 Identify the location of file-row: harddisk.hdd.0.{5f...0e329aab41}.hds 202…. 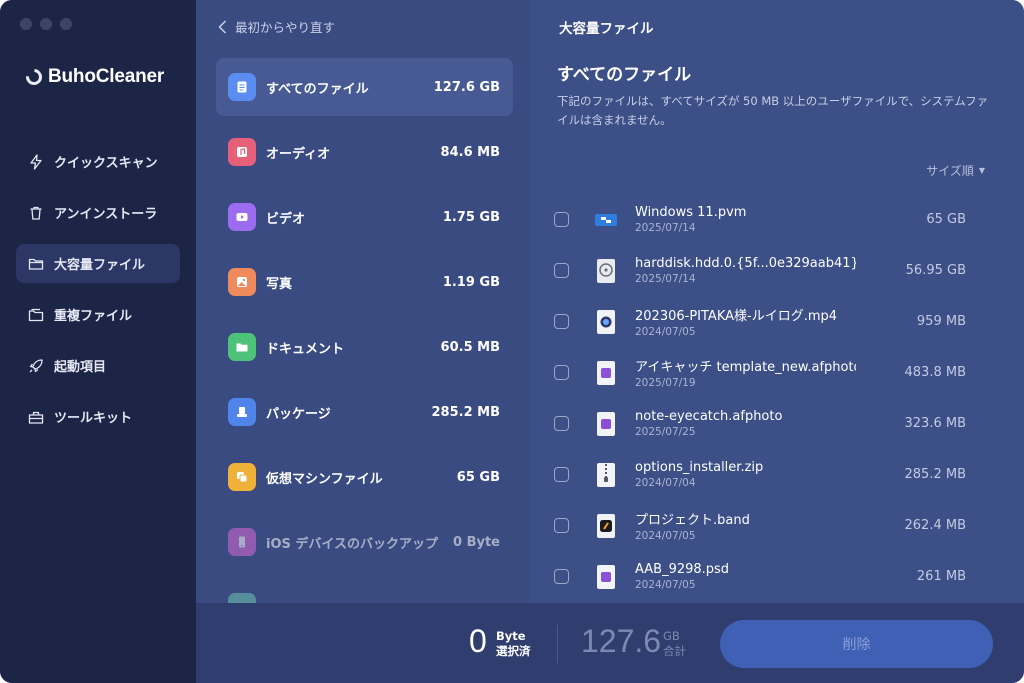
(777, 270).